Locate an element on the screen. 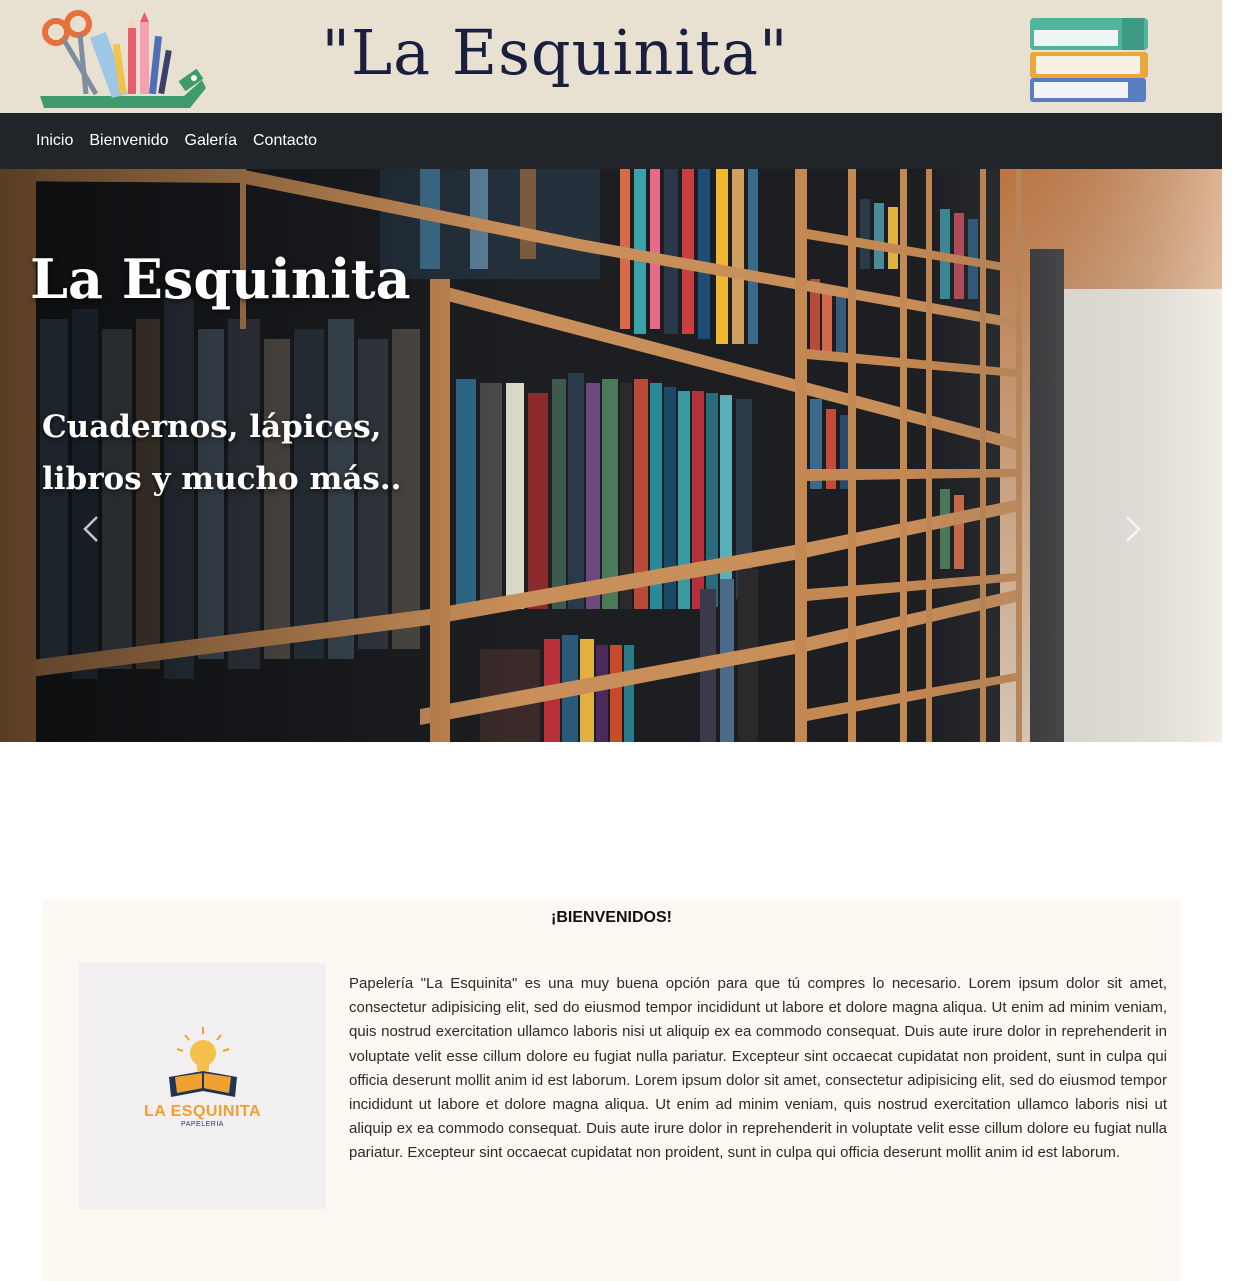 Image resolution: width=1234 pixels, height=1281 pixels. logo-name: LA ESQUINITA is located at coordinates (202, 1111).